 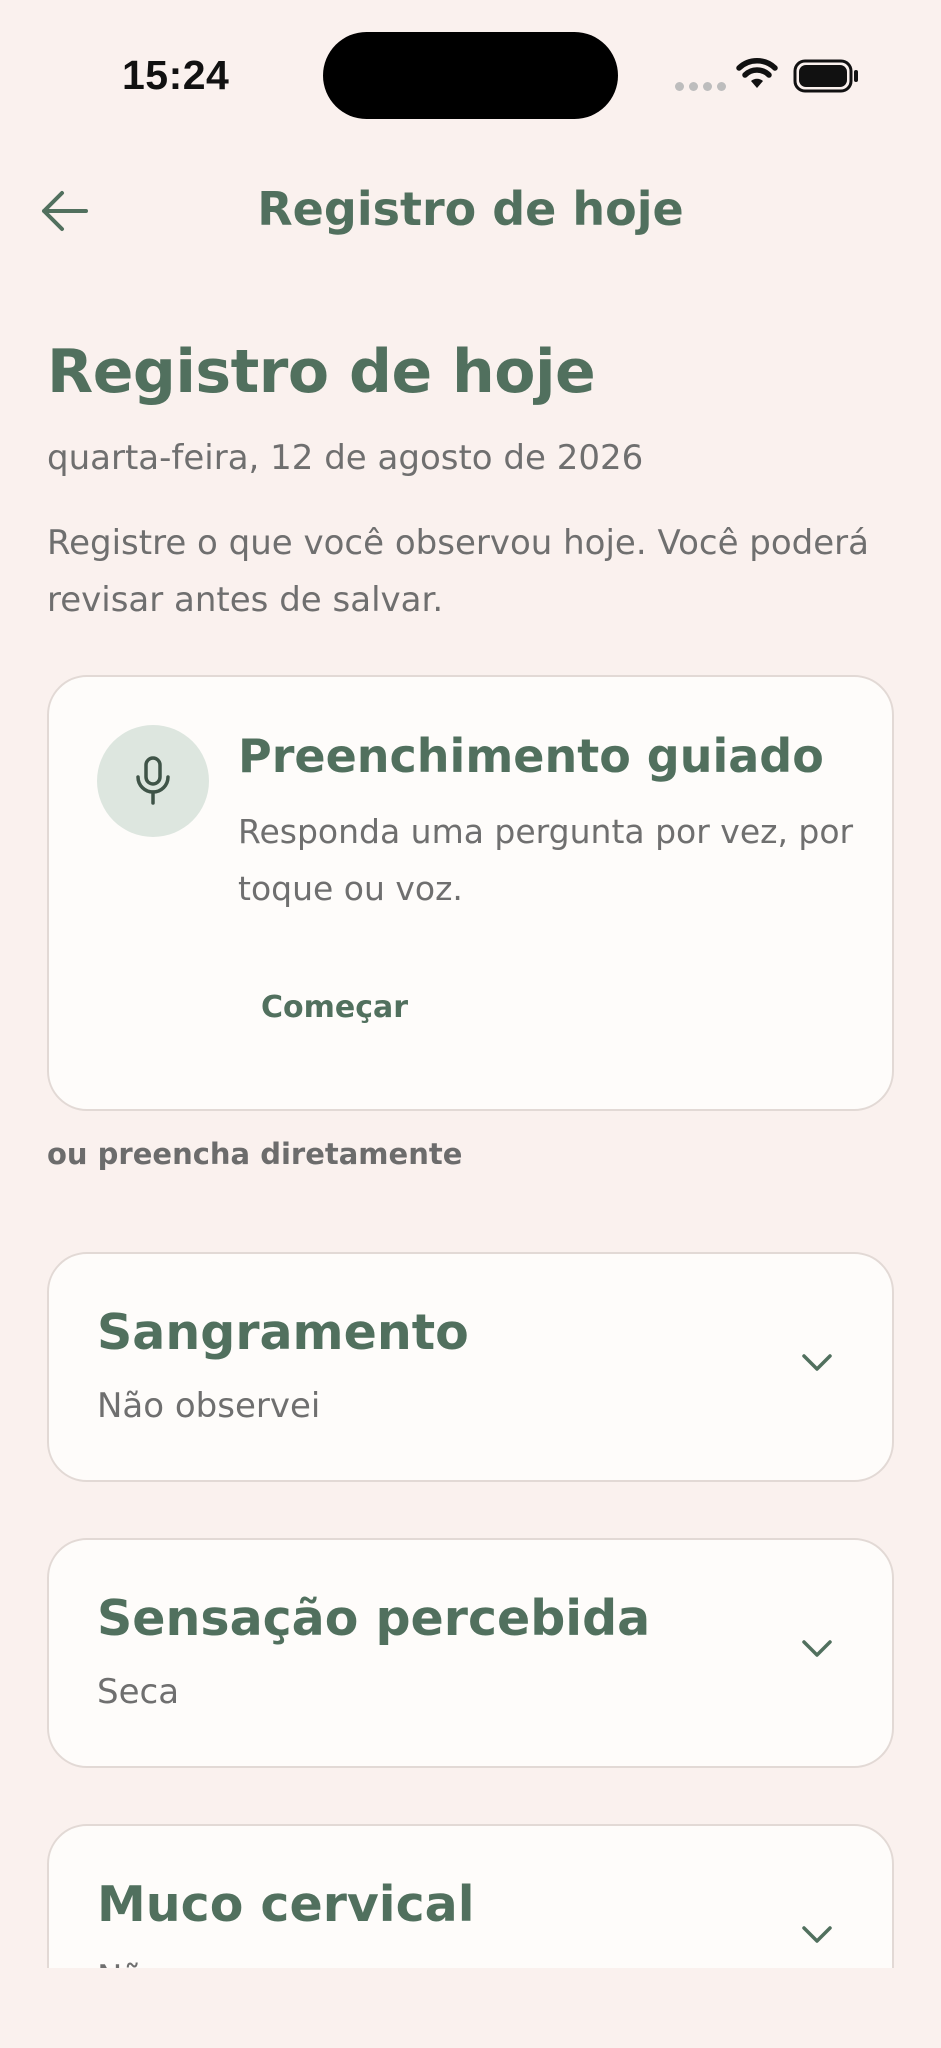 What do you see at coordinates (209, 1406) in the screenshot?
I see `field-value: Não observei` at bounding box center [209, 1406].